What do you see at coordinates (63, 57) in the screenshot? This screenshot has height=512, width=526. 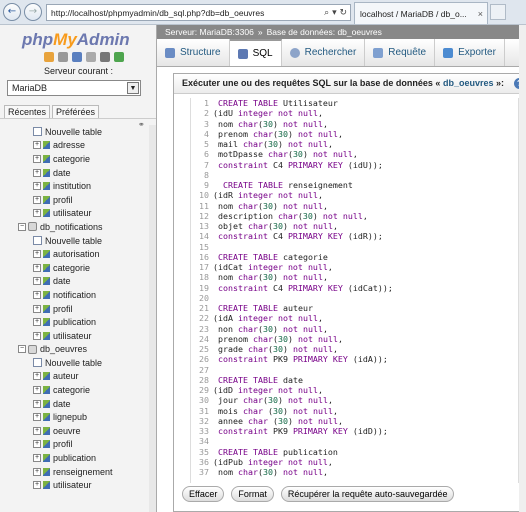 I see `logout-icon` at bounding box center [63, 57].